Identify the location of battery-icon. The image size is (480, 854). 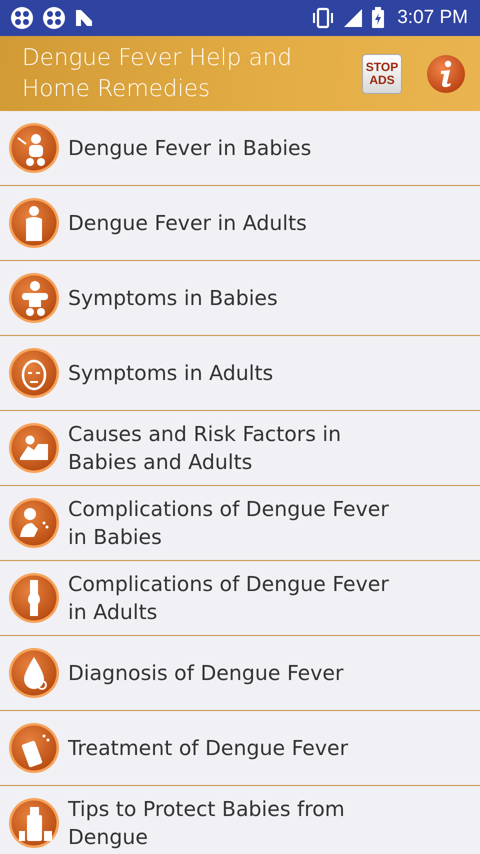
(378, 18).